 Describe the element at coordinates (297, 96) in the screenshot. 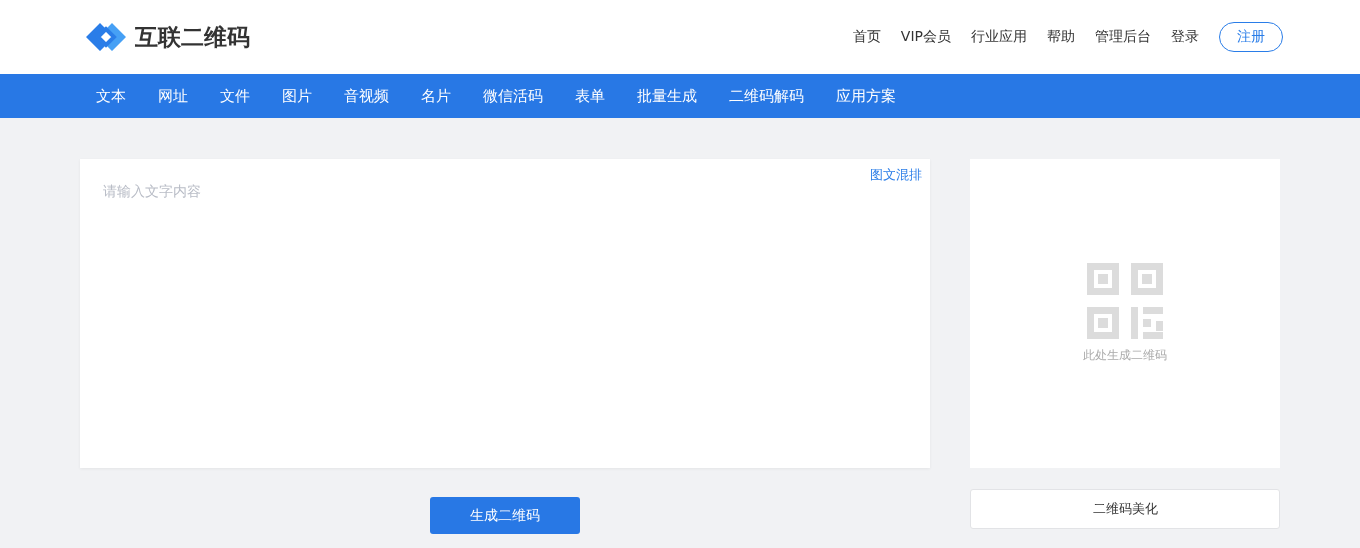

I see `nav-tab: 图片` at that location.